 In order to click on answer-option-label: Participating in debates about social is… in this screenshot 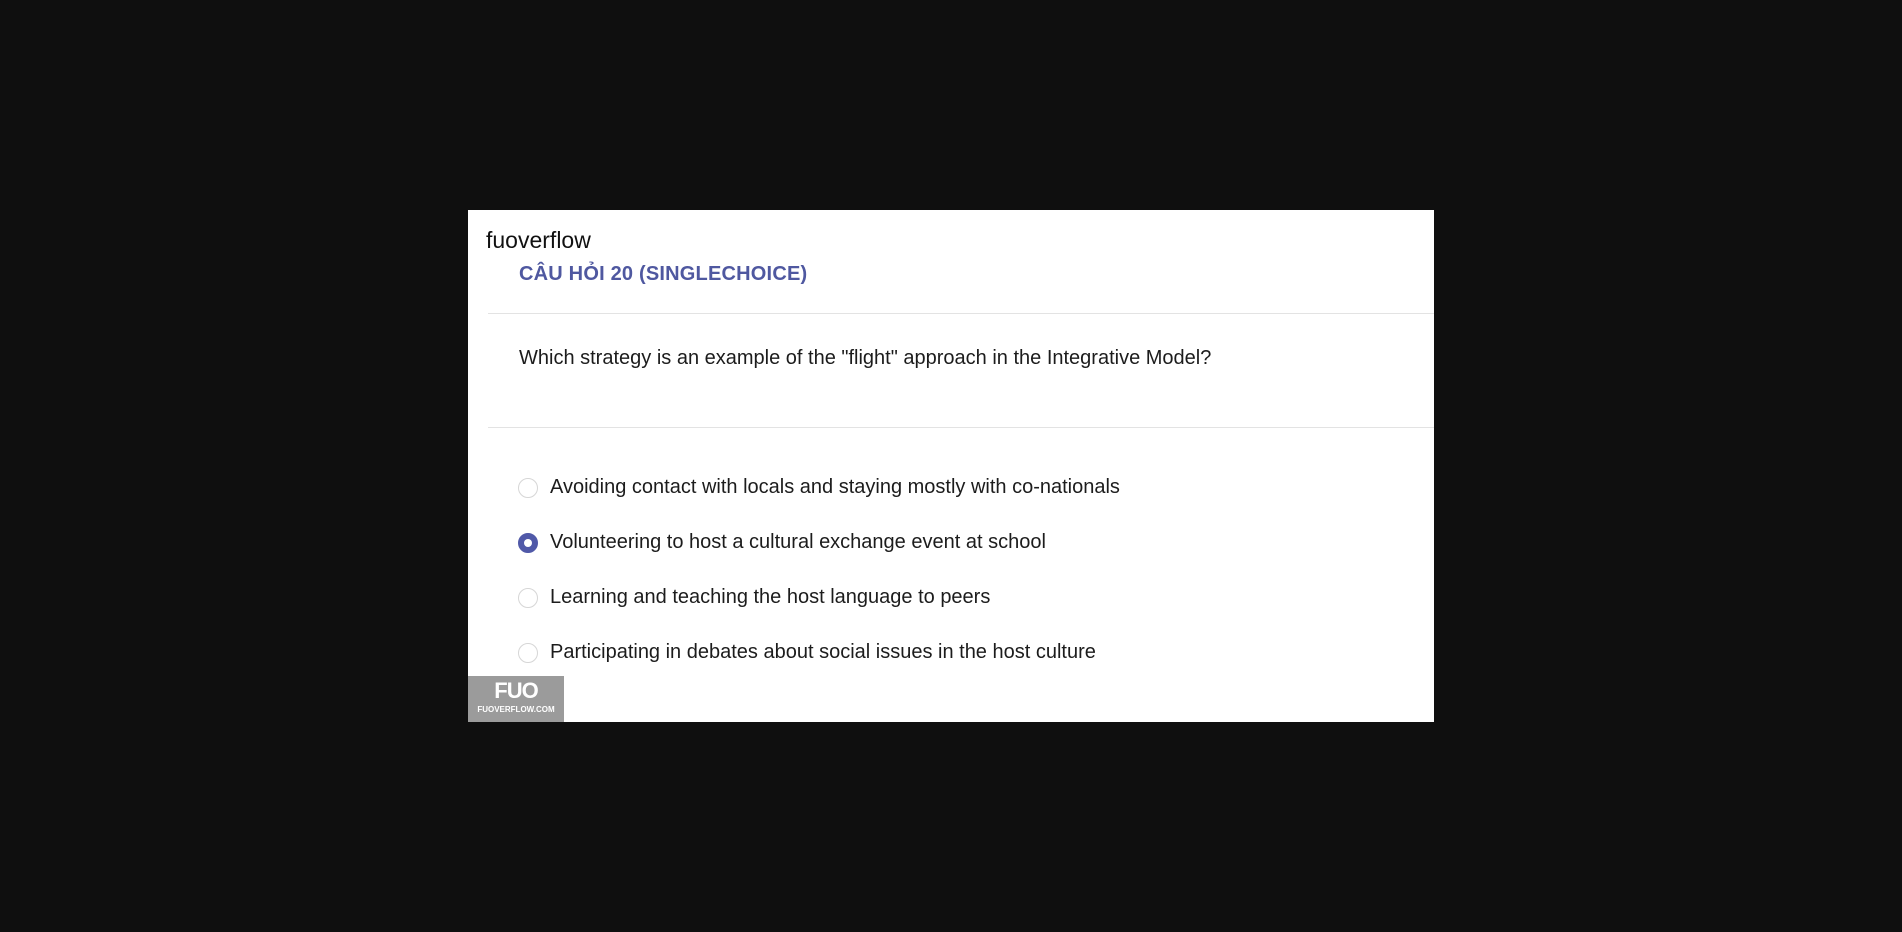, I will do `click(823, 652)`.